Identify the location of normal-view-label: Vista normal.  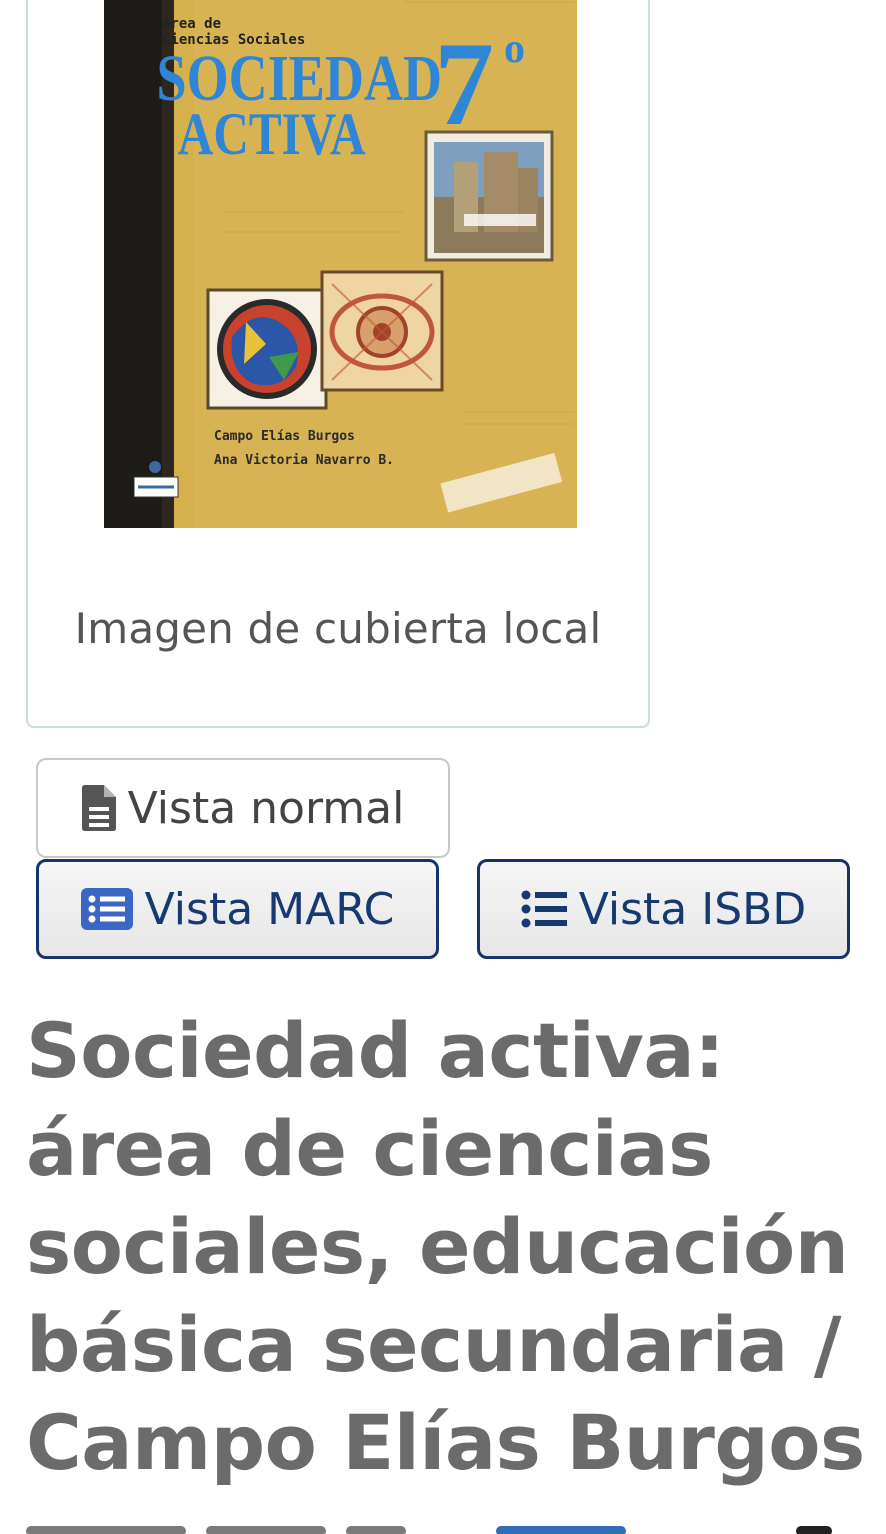
(266, 808).